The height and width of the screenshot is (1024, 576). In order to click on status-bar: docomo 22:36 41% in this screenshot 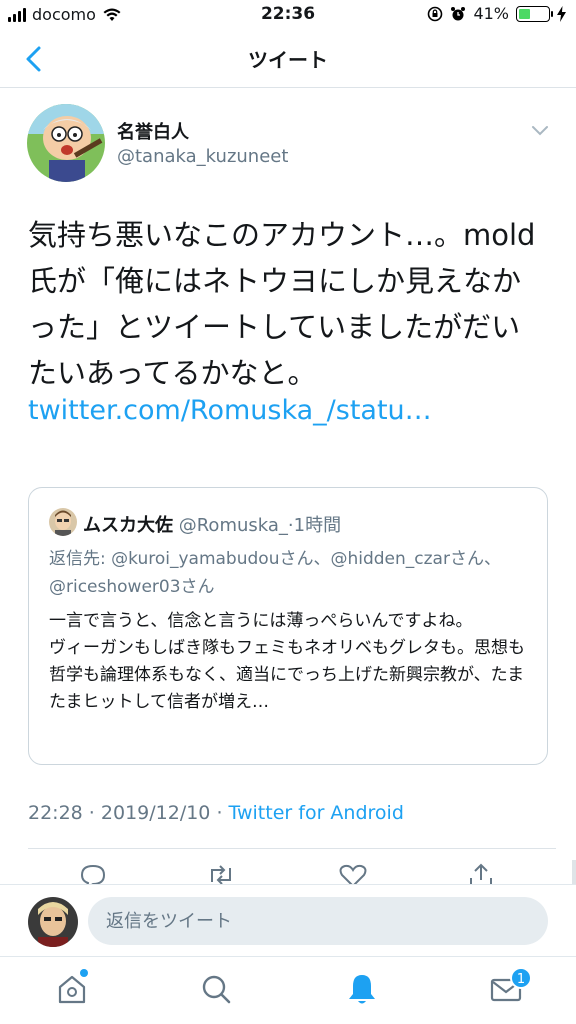, I will do `click(288, 15)`.